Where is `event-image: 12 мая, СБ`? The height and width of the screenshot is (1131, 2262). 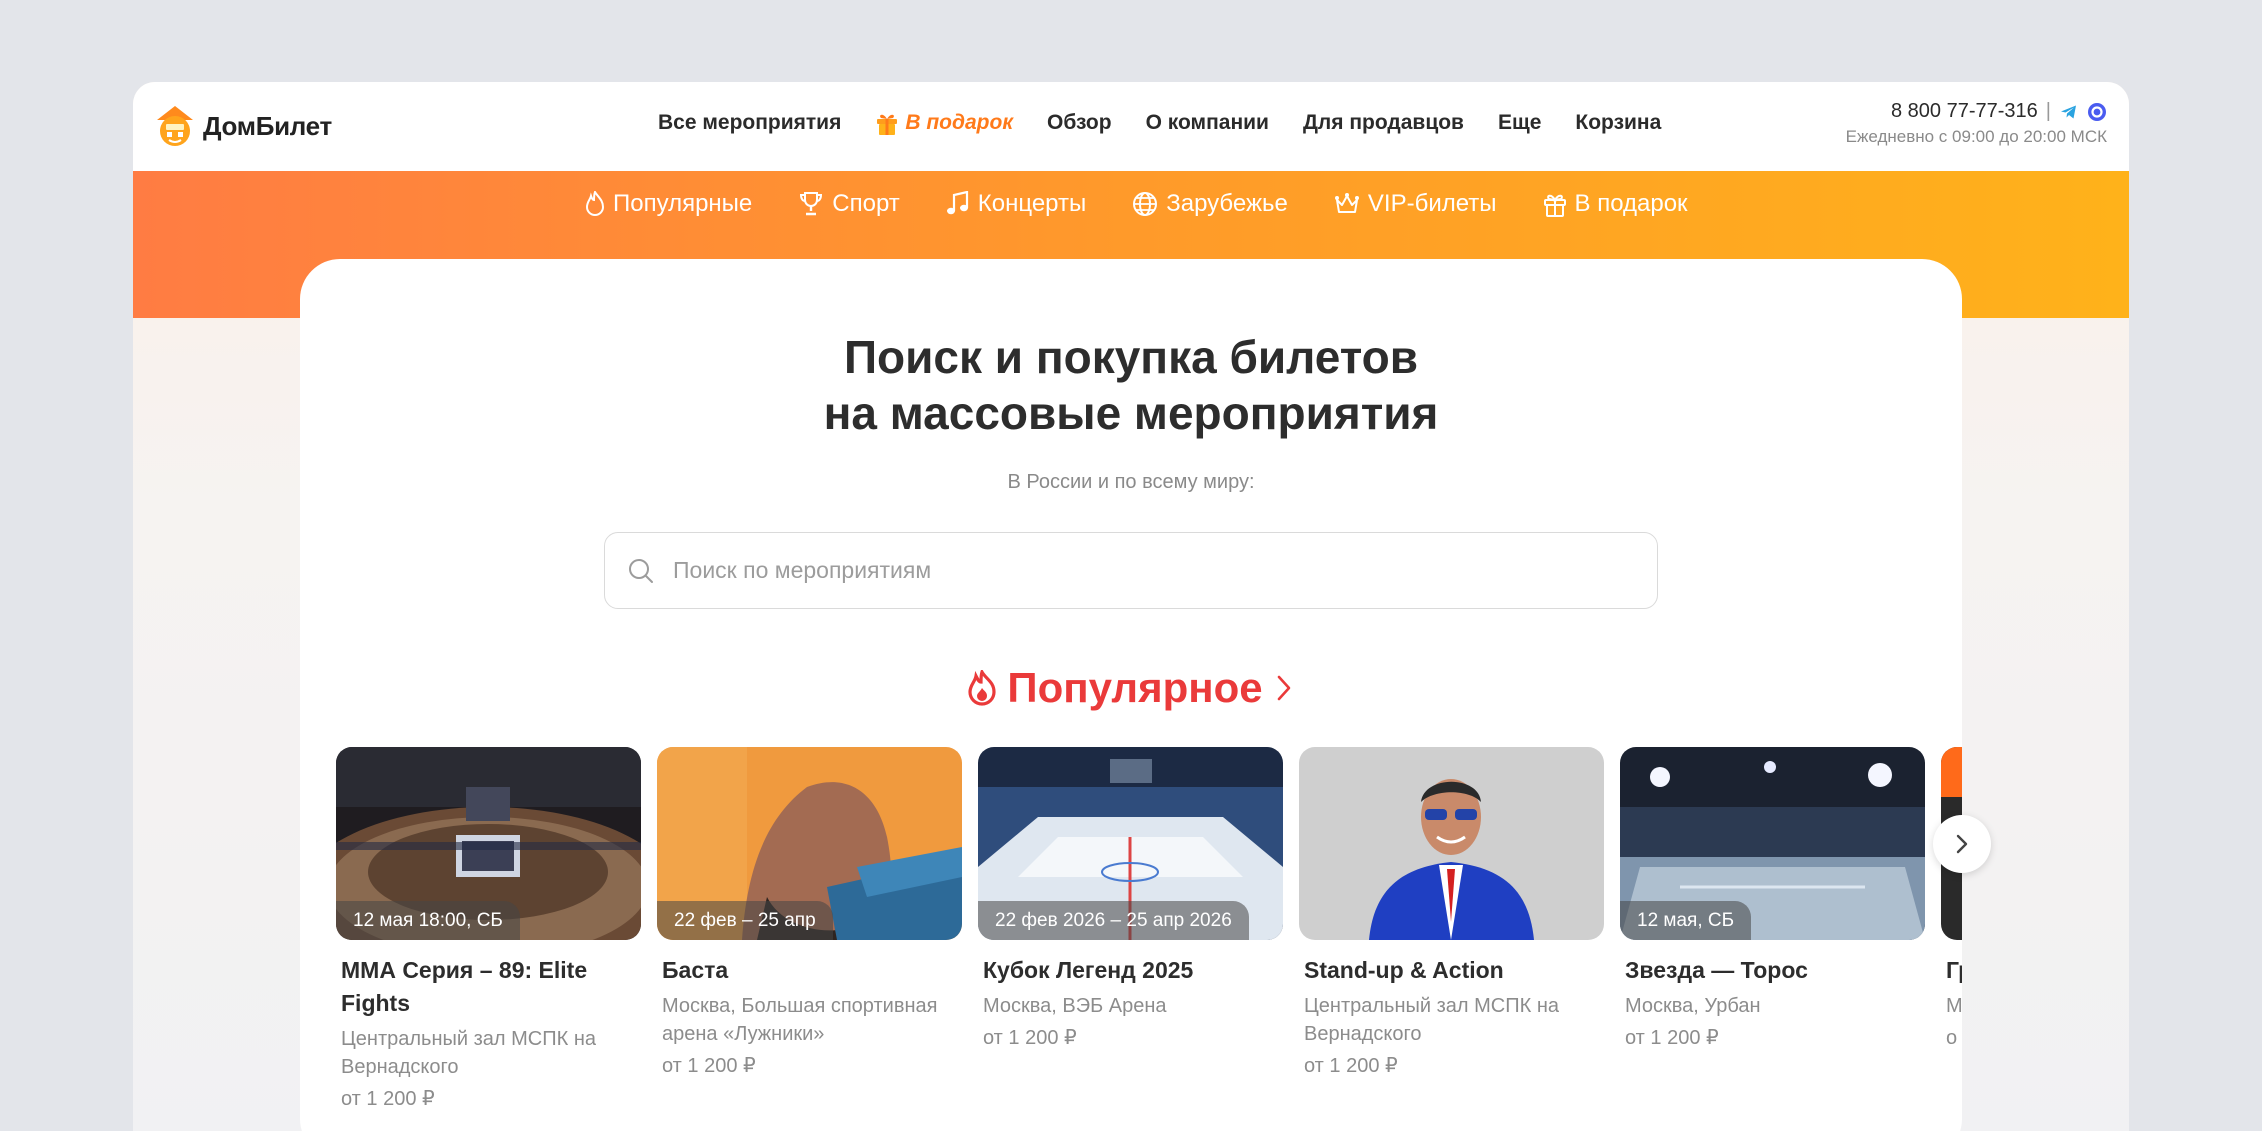 event-image: 12 мая, СБ is located at coordinates (1772, 843).